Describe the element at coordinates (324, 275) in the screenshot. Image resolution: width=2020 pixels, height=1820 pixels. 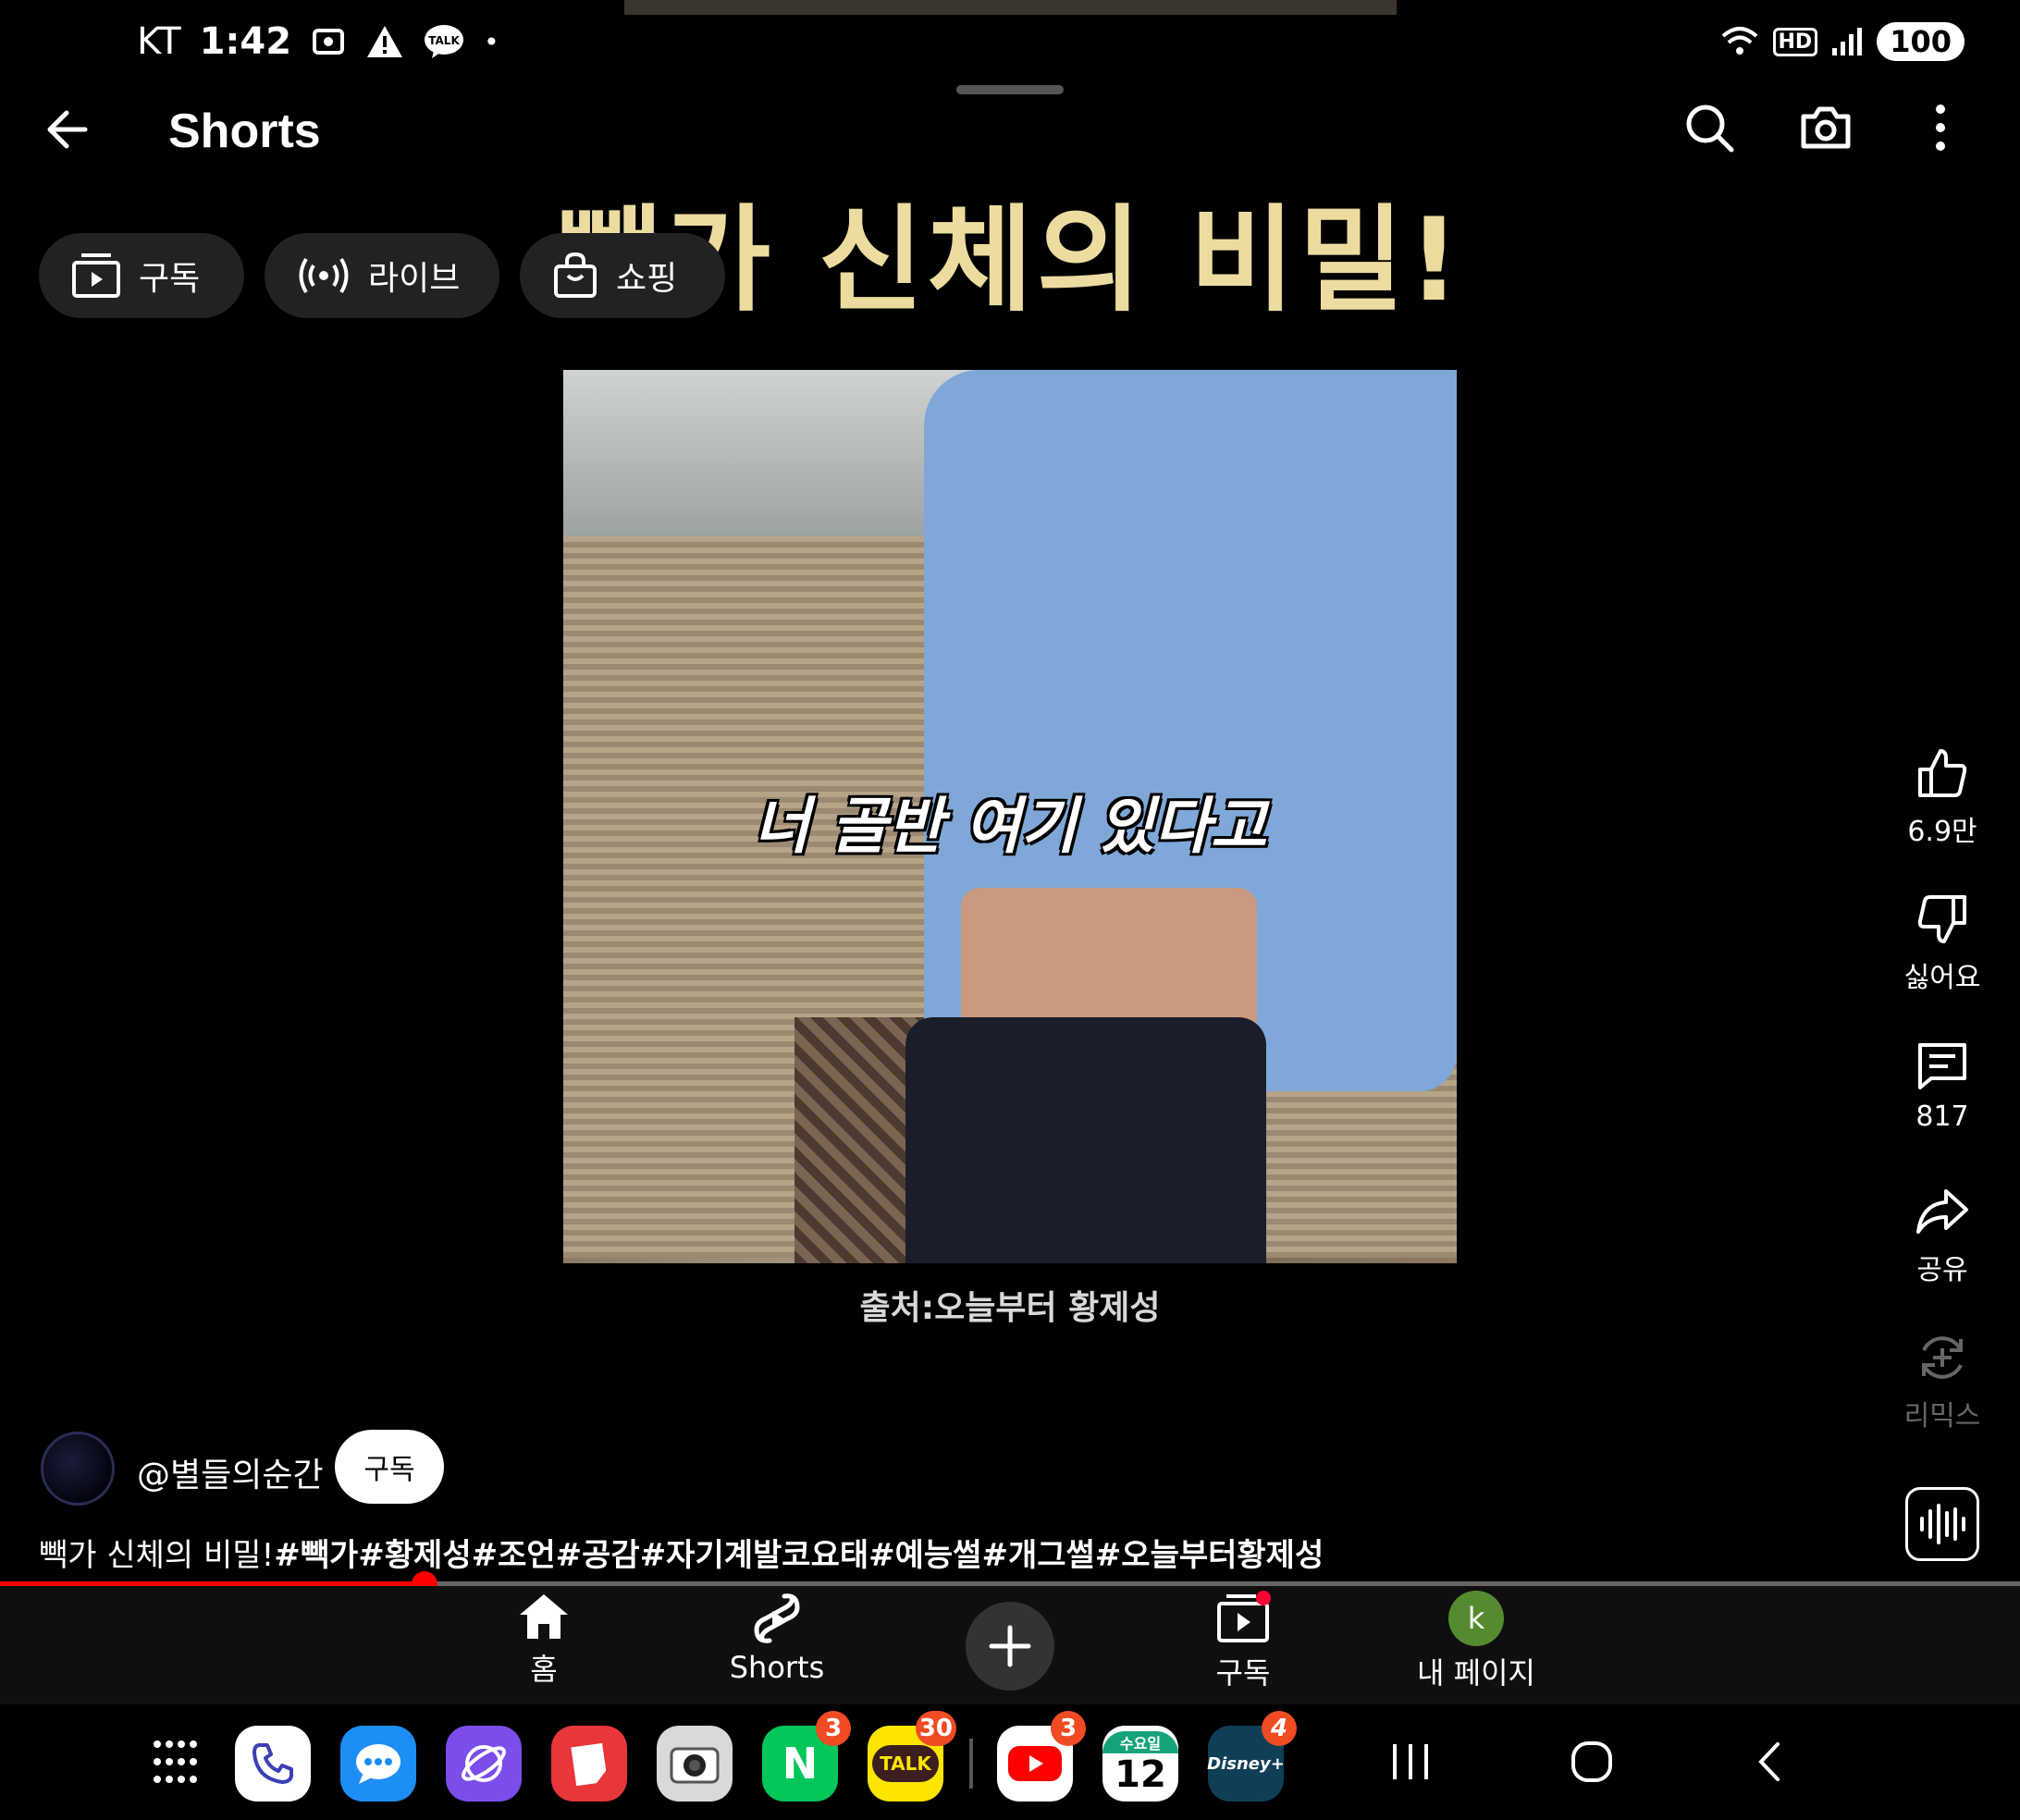
I see `live-icon` at that location.